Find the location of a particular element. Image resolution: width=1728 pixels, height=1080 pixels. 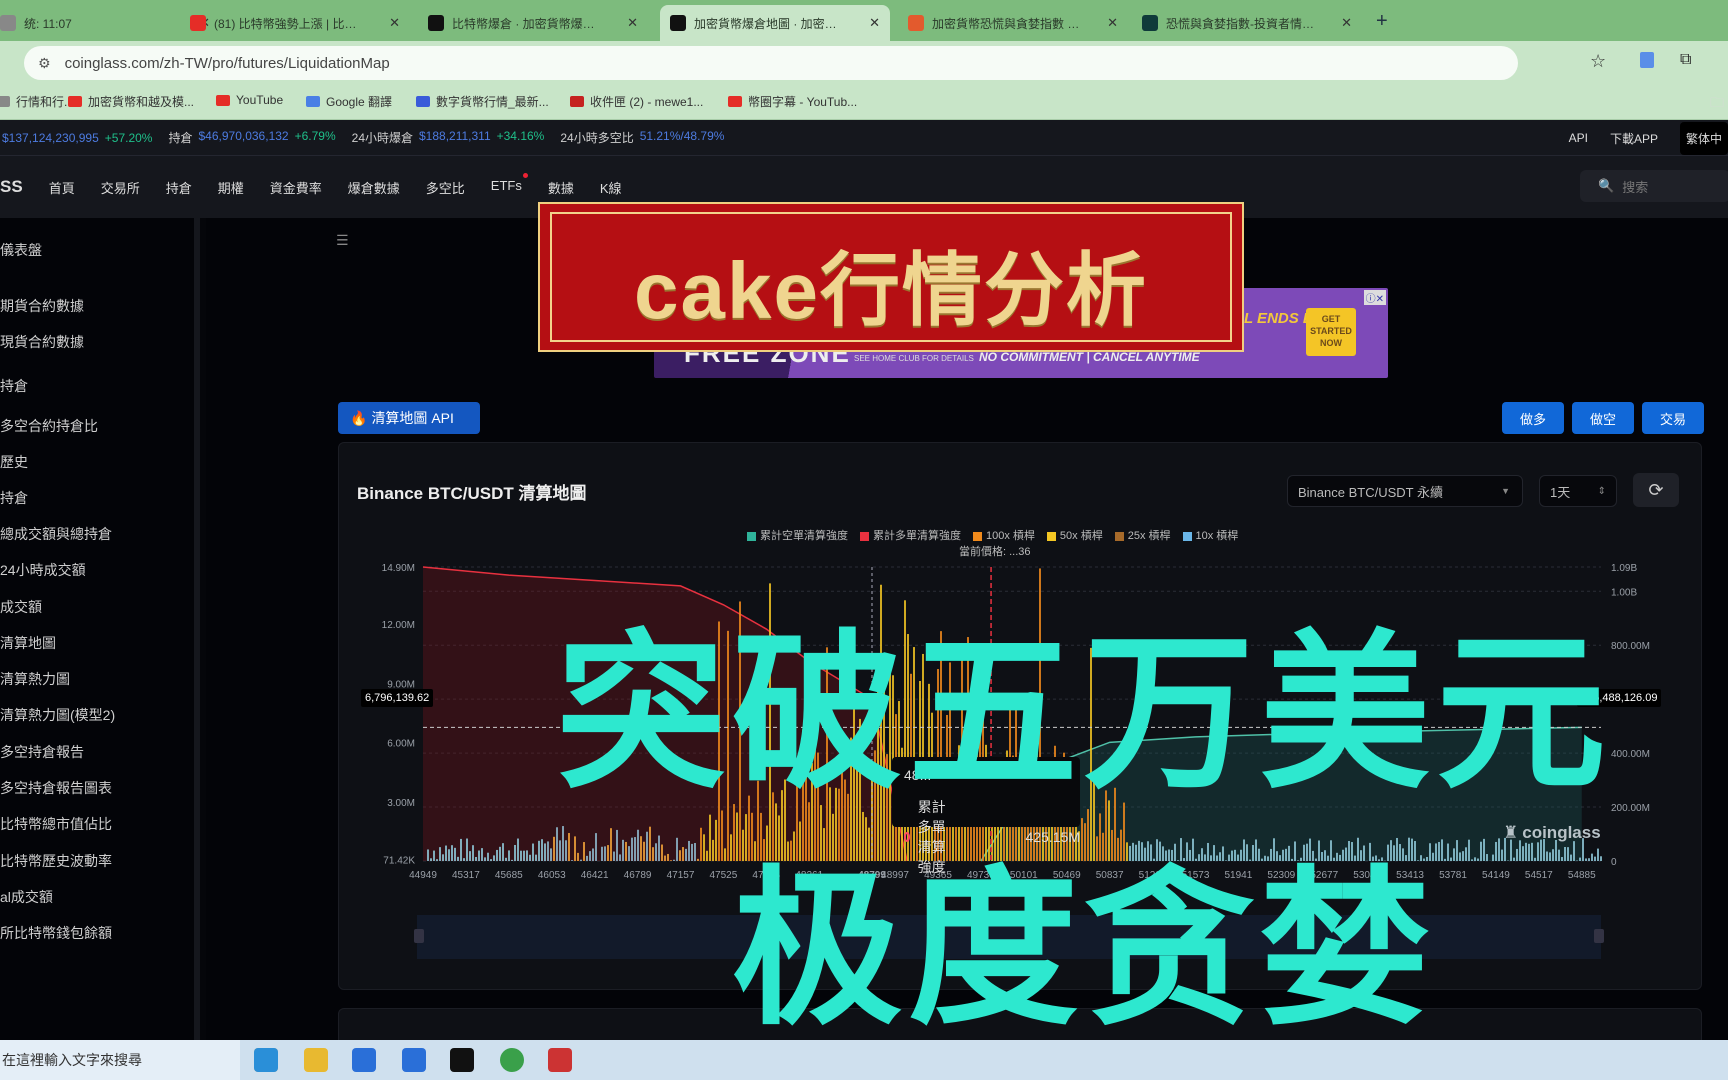

sidebar-item: 現貨合約數據 is located at coordinates (42, 342).